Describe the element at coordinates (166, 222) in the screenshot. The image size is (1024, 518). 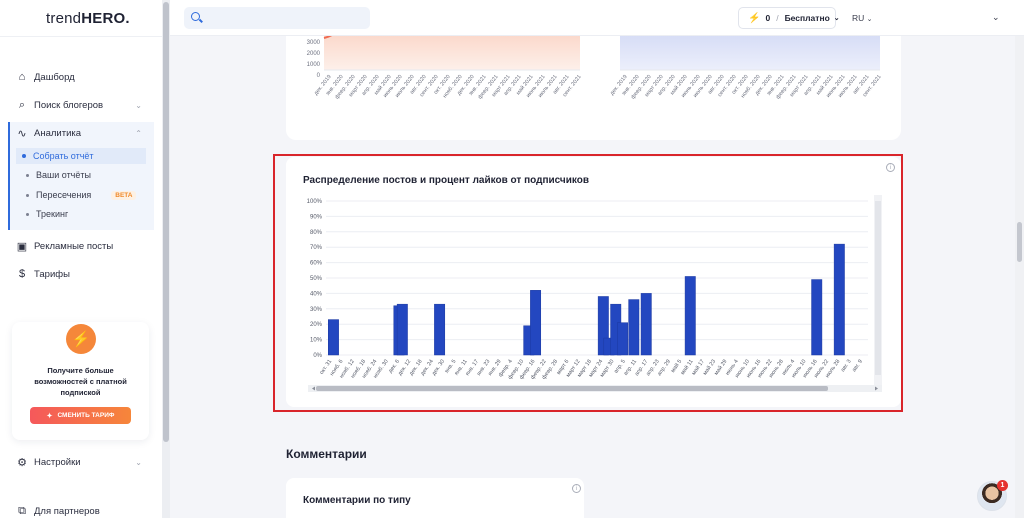
I see `sidebar-scrollbar-thumb` at that location.